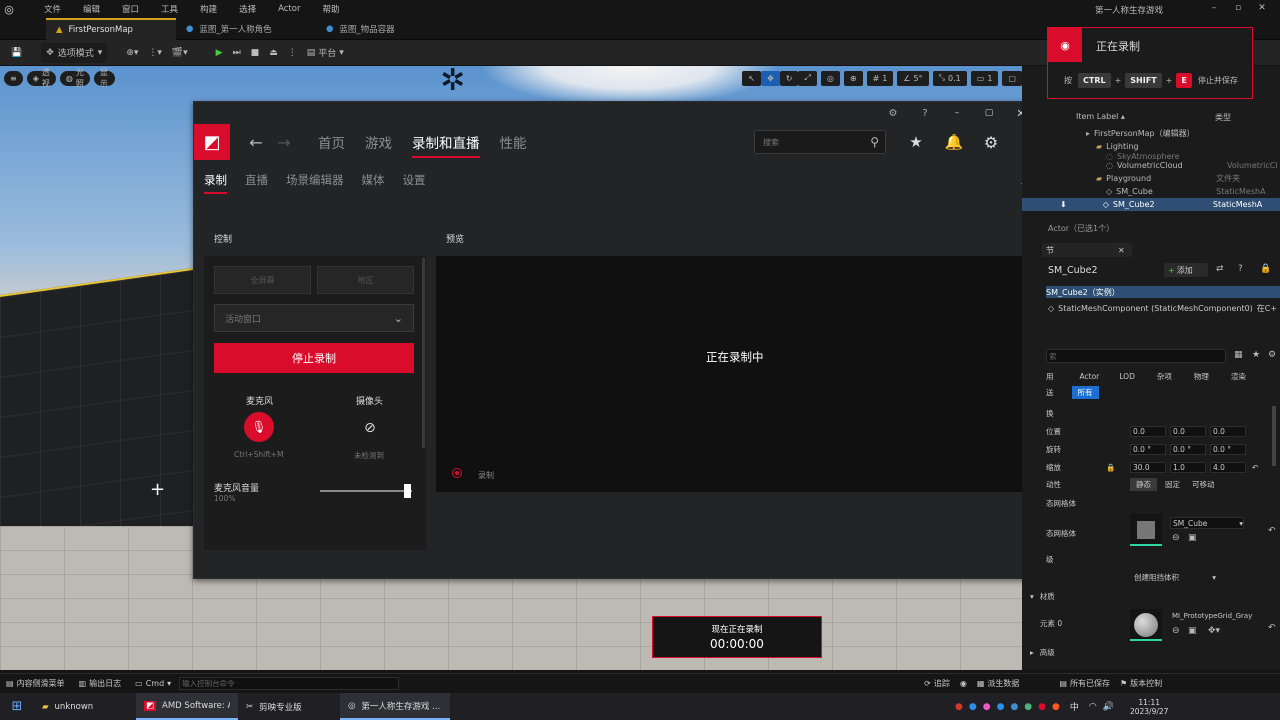  I want to click on component-instance-row: SM_Cube2（实例）, so click(1163, 292).